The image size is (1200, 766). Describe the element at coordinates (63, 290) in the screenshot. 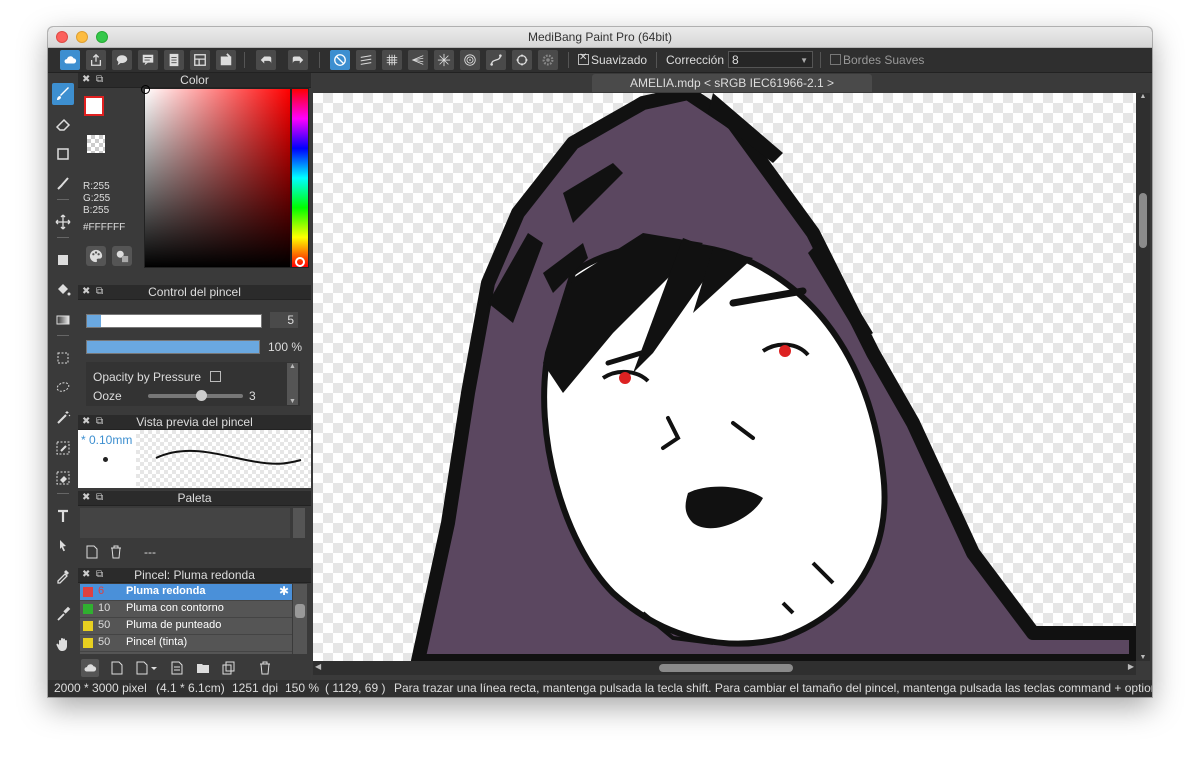

I see `bucket-tool-icon` at that location.